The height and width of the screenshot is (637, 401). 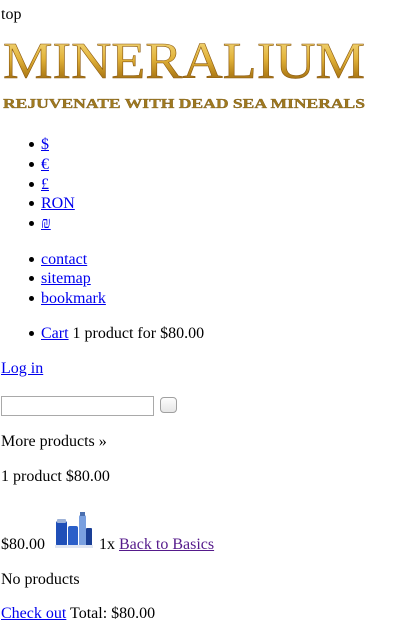 What do you see at coordinates (23, 544) in the screenshot?
I see `cart-item-price: $80.00` at bounding box center [23, 544].